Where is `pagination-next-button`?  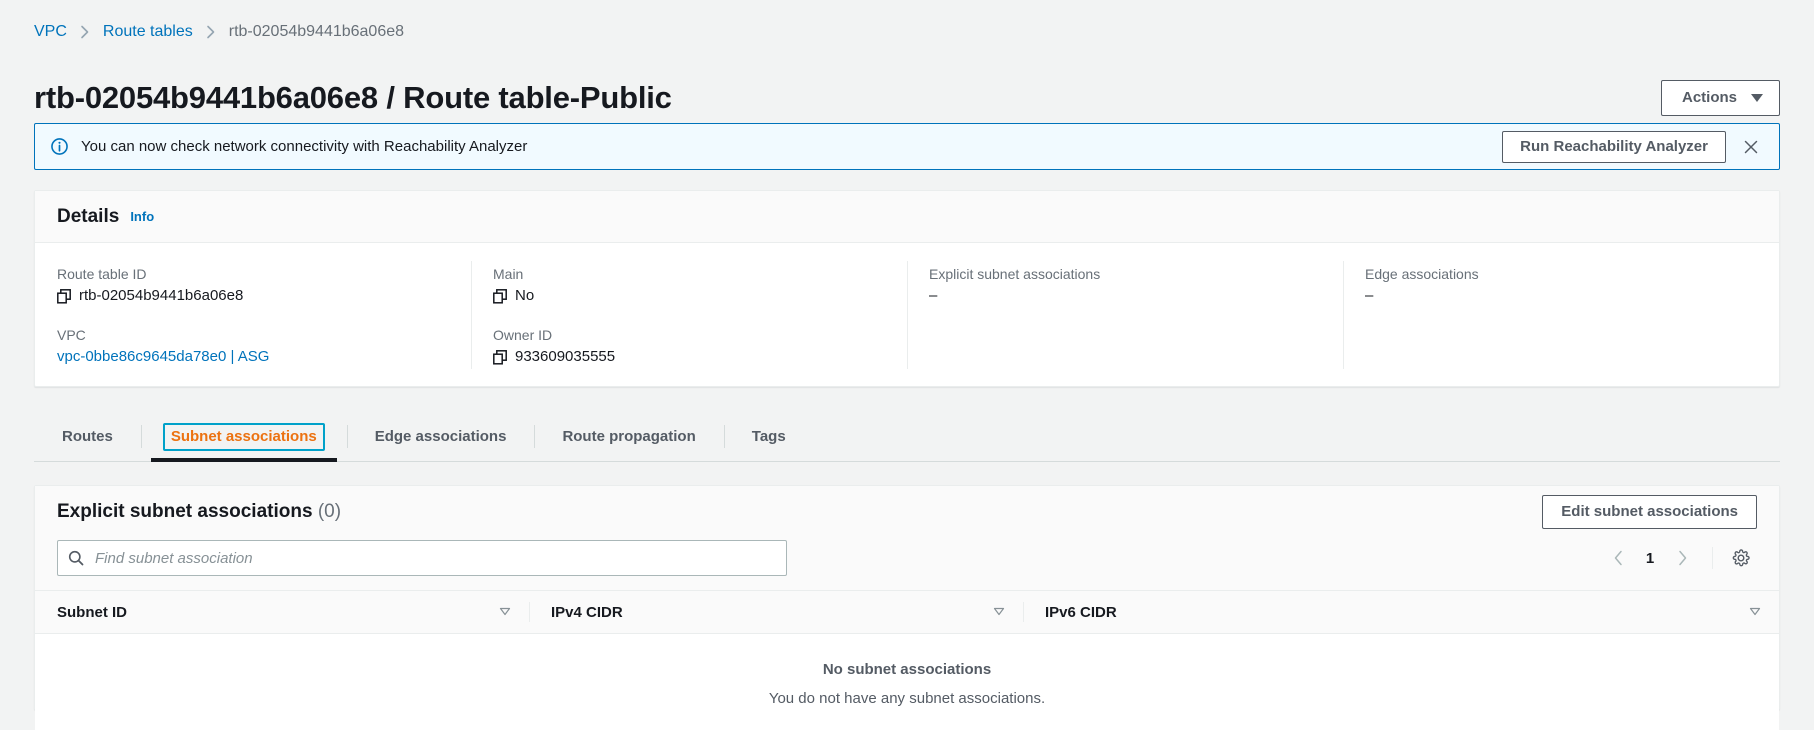
pagination-next-button is located at coordinates (1682, 558).